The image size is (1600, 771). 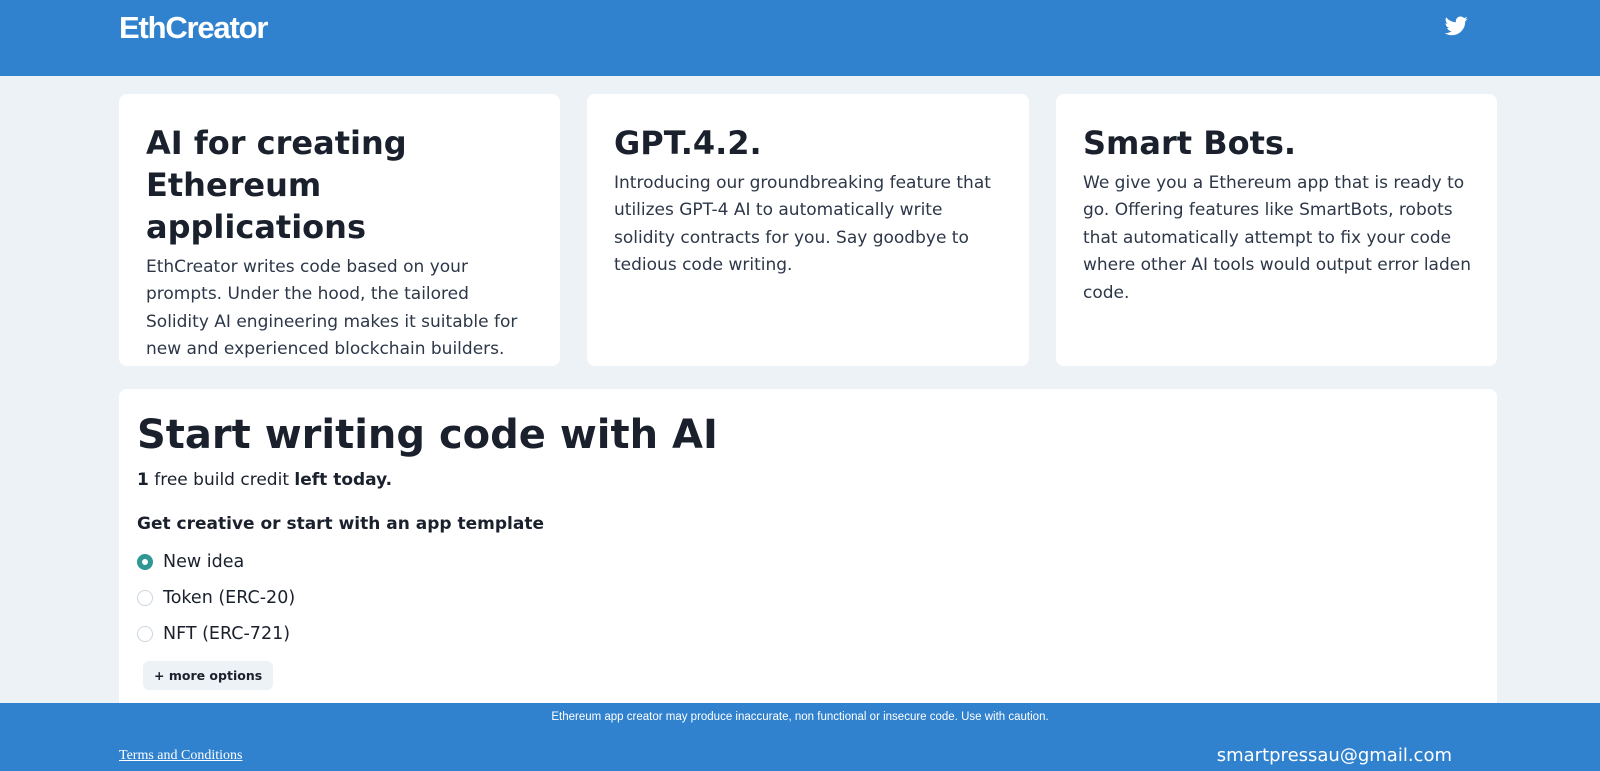 I want to click on template-radio-group: New idea Token (ERC-20) NFT (ERC-721), so click(x=808, y=598).